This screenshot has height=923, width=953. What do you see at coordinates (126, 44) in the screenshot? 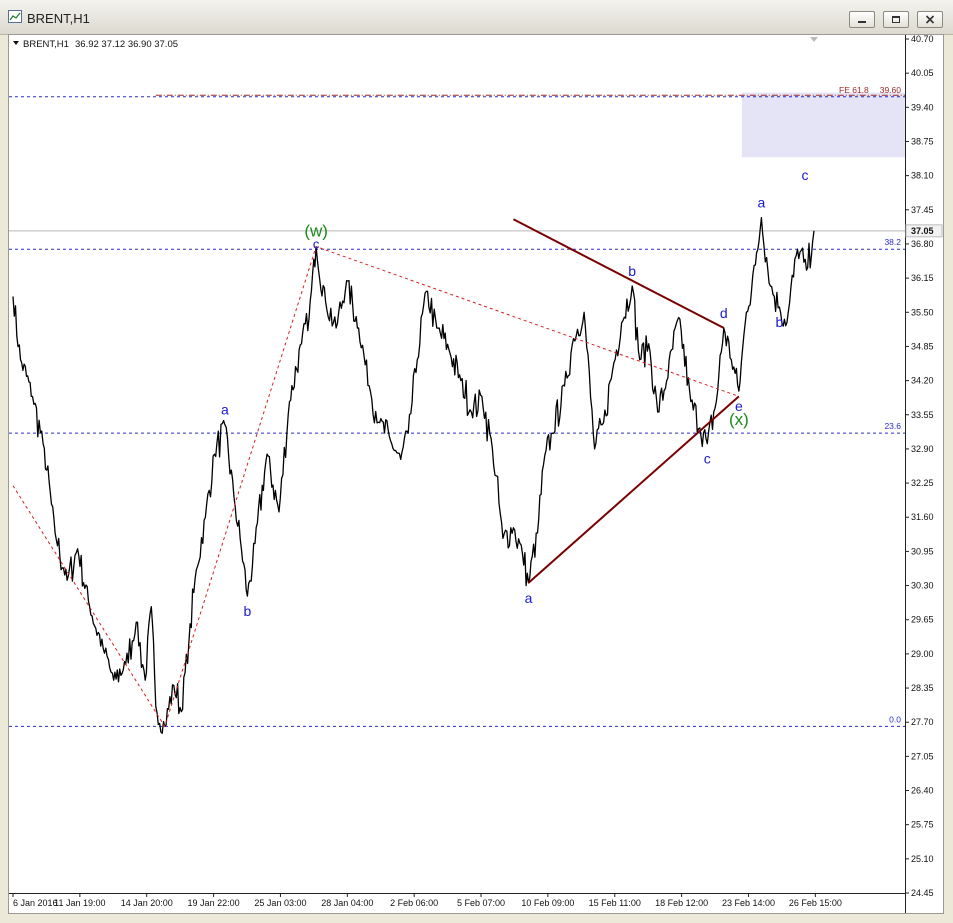
I see `ohlc-readout: 36.92 37.12 36.90 37.05` at bounding box center [126, 44].